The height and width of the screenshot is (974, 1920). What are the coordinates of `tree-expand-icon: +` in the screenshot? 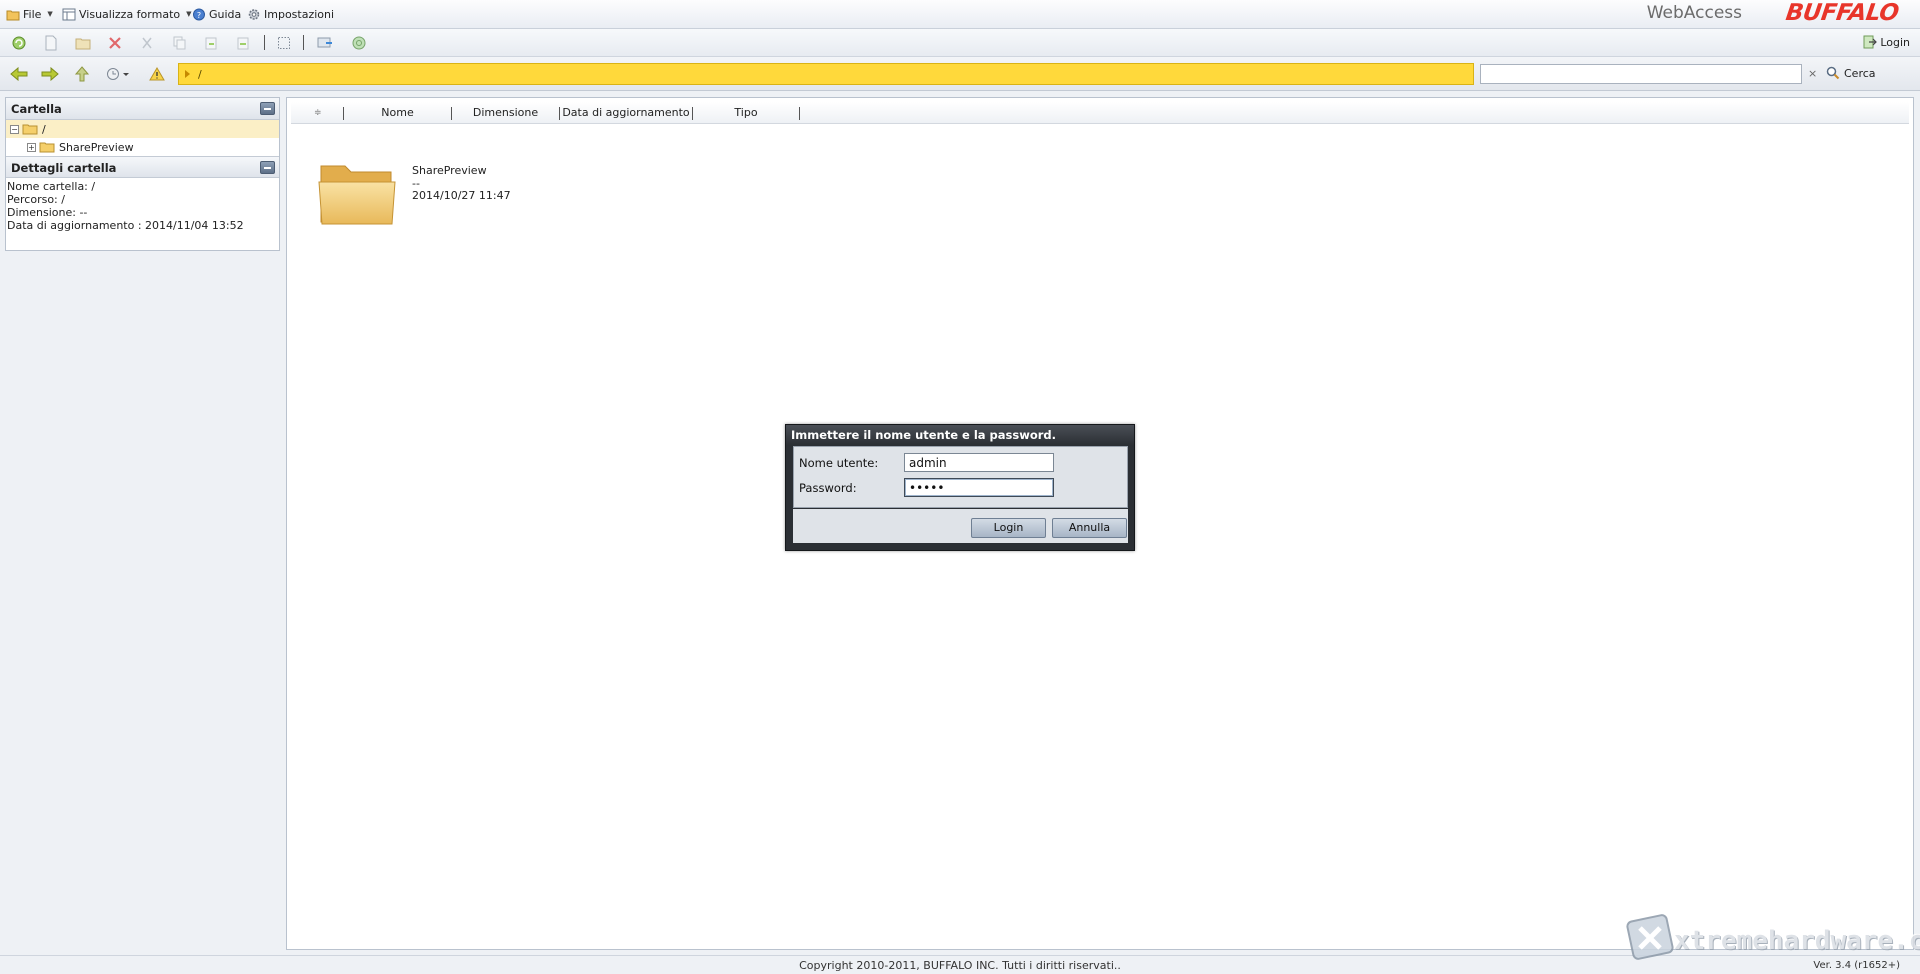 It's located at (31, 147).